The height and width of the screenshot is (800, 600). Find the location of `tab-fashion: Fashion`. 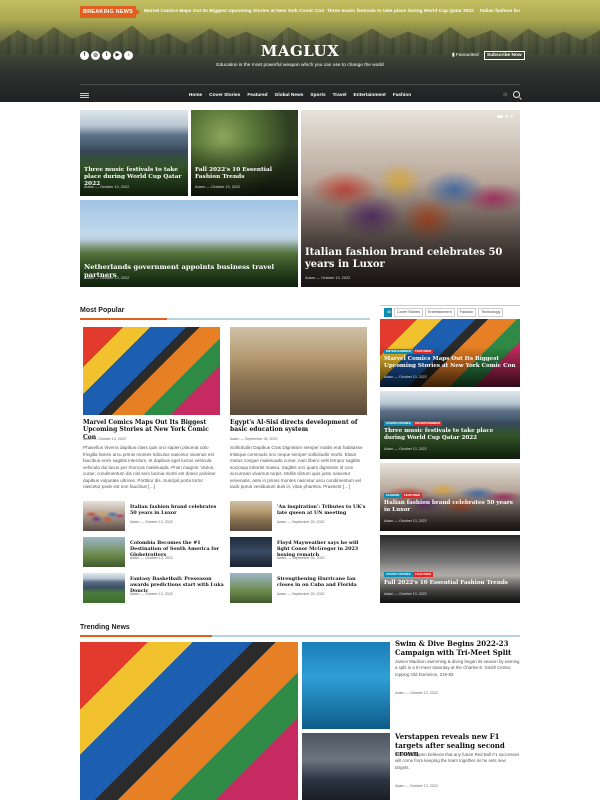

tab-fashion: Fashion is located at coordinates (466, 312).